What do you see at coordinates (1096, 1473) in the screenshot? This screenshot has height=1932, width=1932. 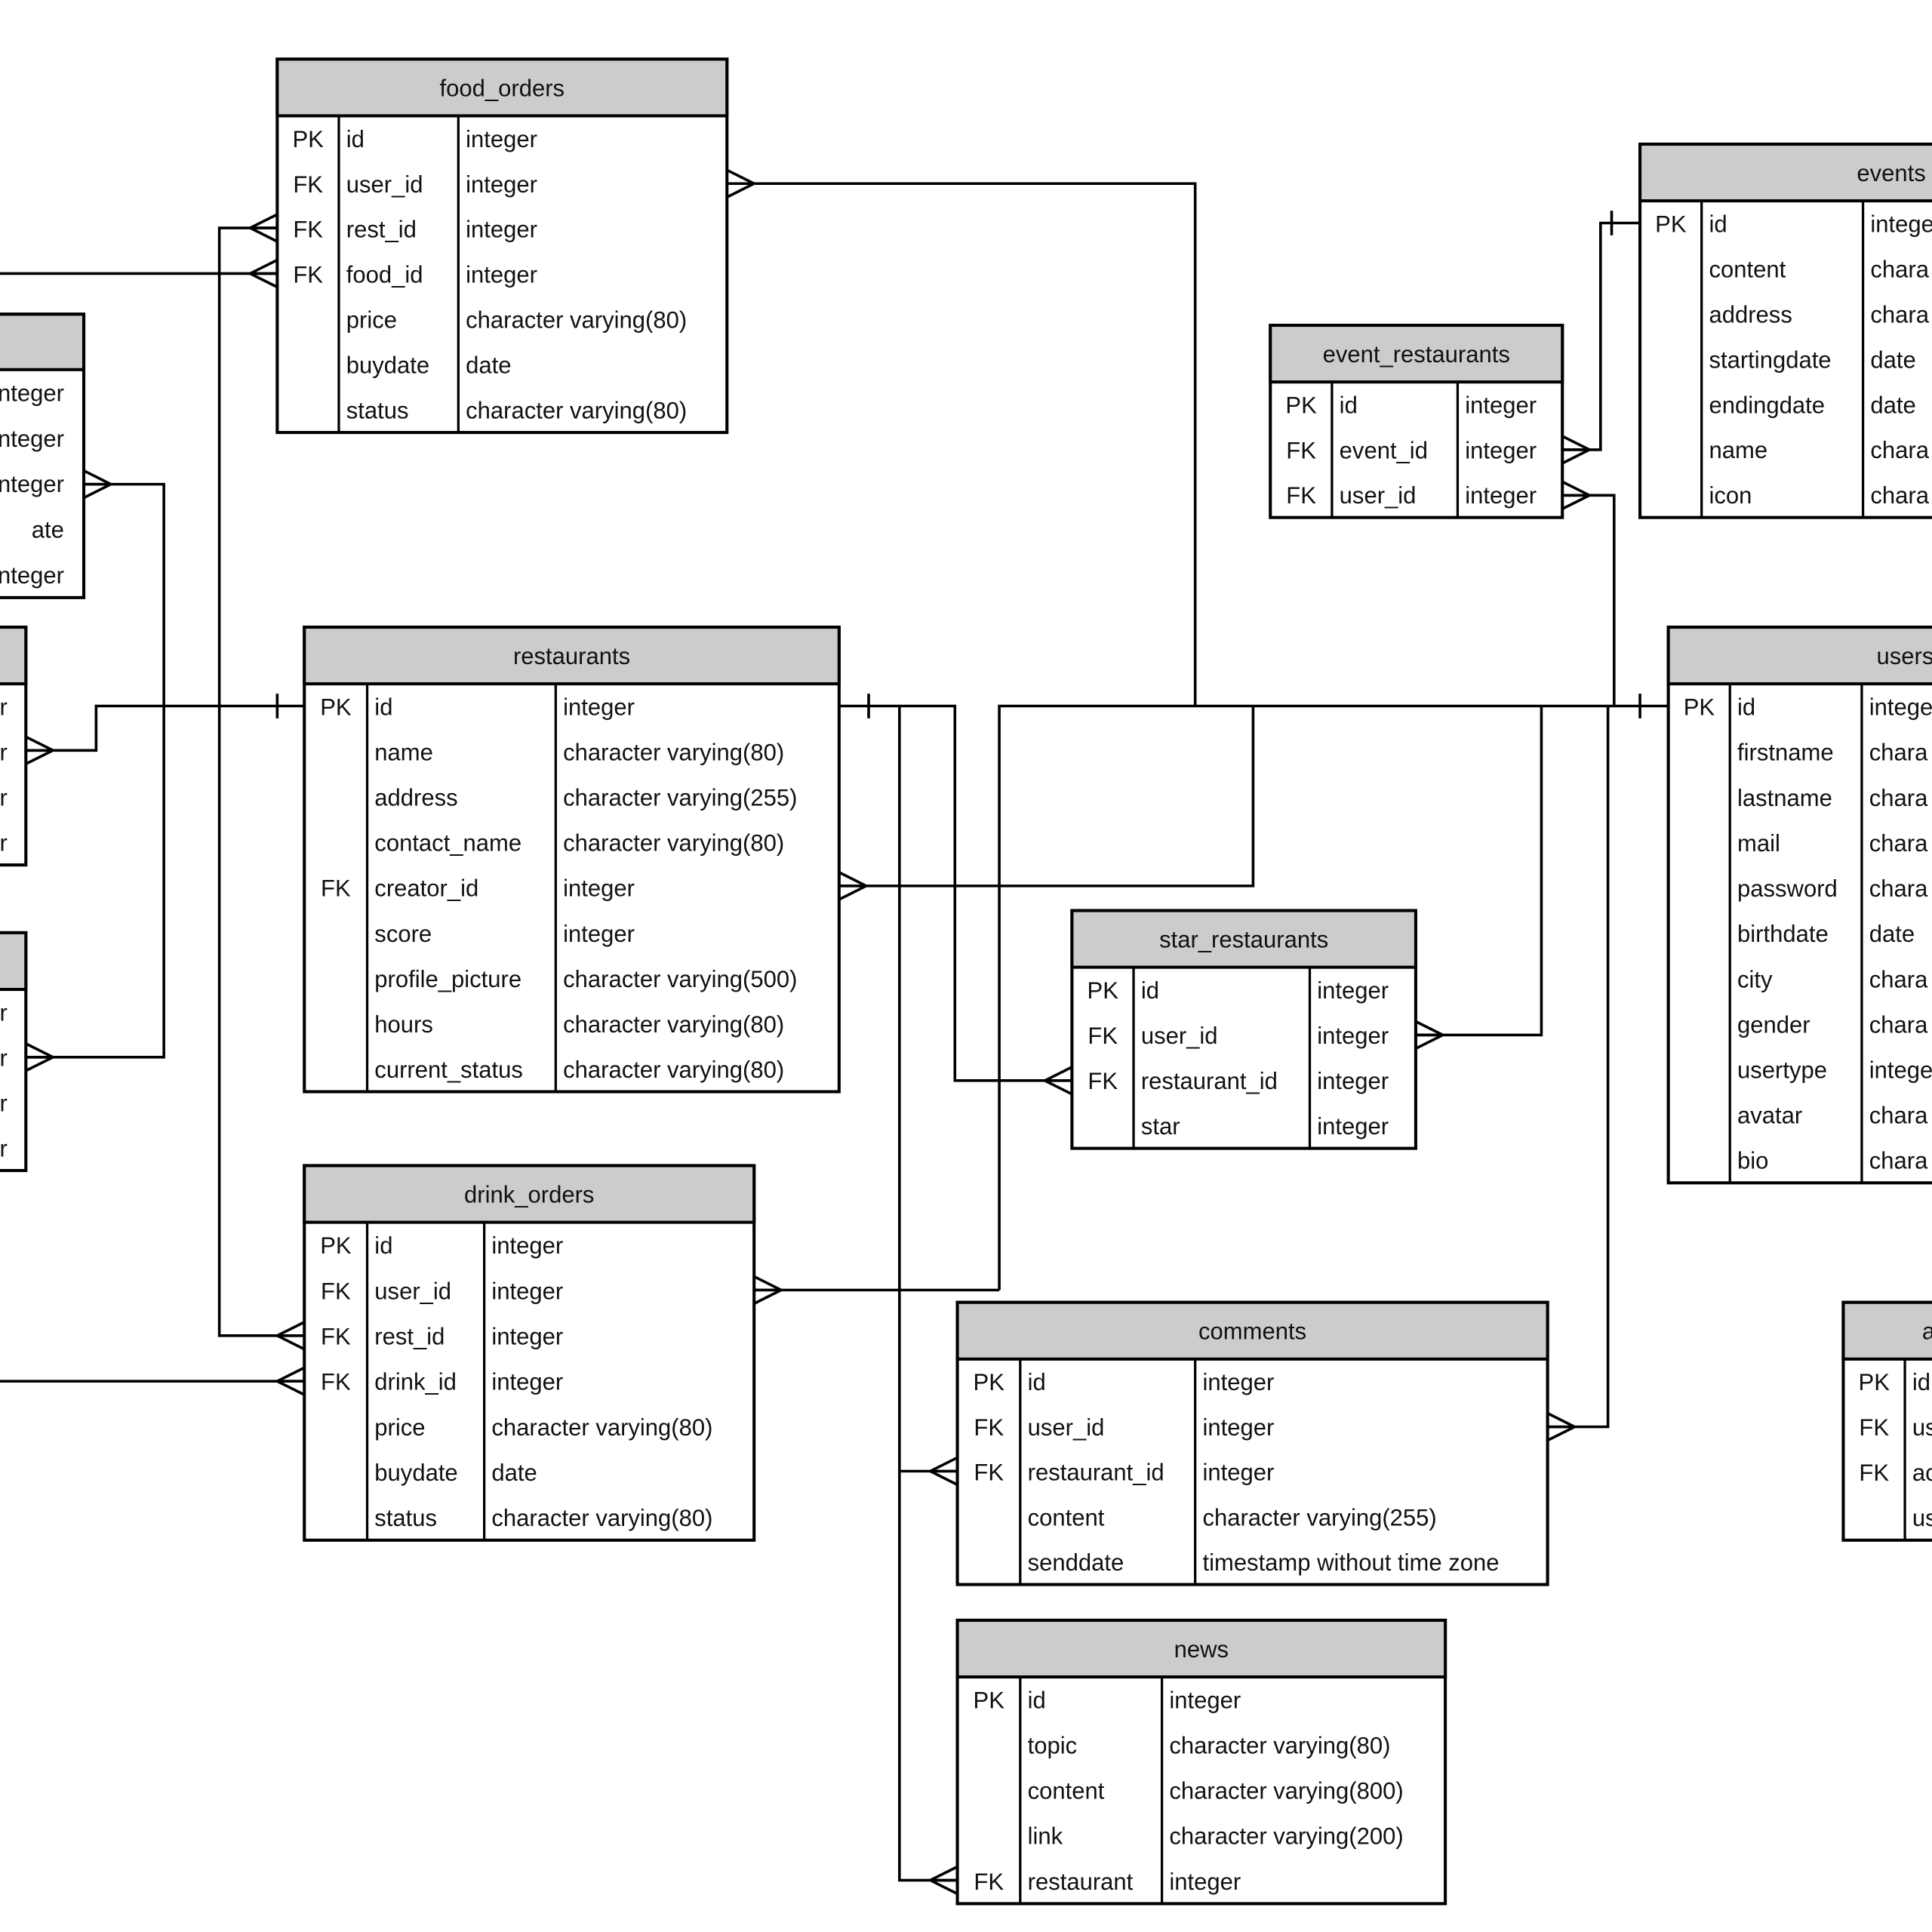 I see `column-name: restaurant_id` at bounding box center [1096, 1473].